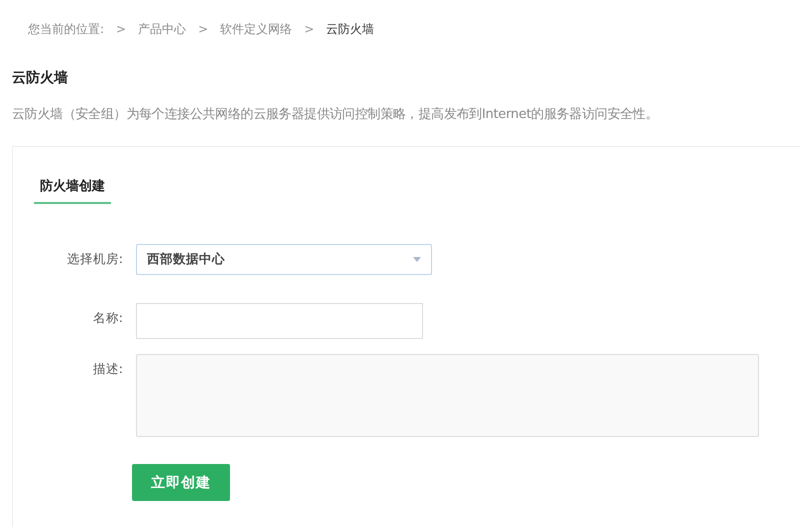 The image size is (800, 527). Describe the element at coordinates (279, 321) in the screenshot. I see `name-field` at that location.